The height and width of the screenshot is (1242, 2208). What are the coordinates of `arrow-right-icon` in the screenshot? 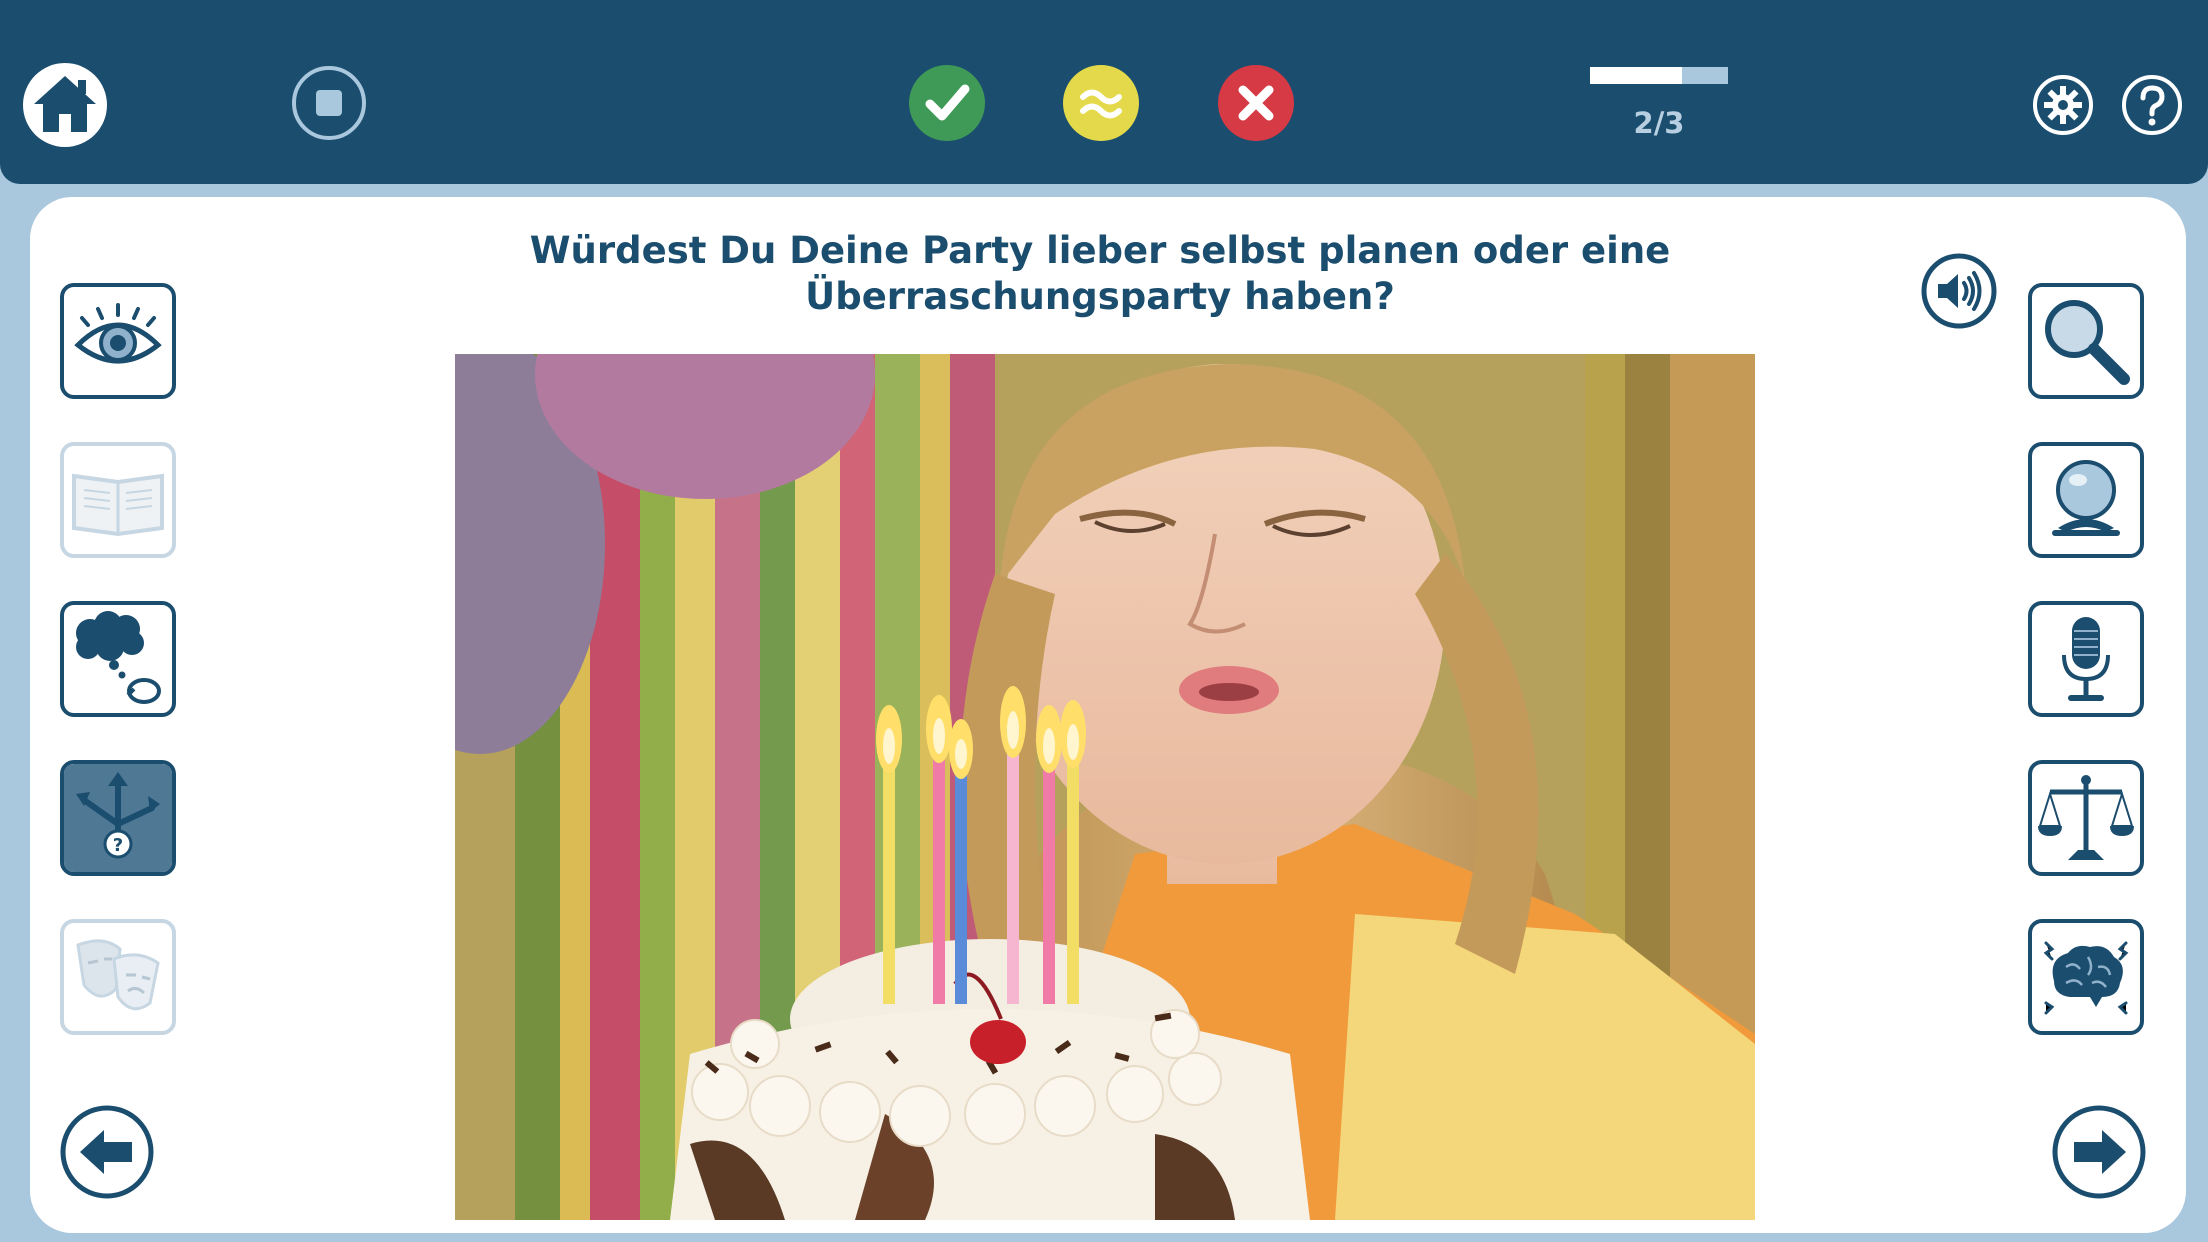 It's located at (2099, 1152).